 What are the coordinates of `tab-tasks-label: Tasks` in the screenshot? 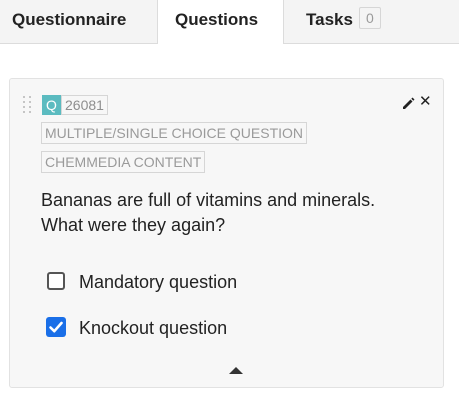 It's located at (329, 19).